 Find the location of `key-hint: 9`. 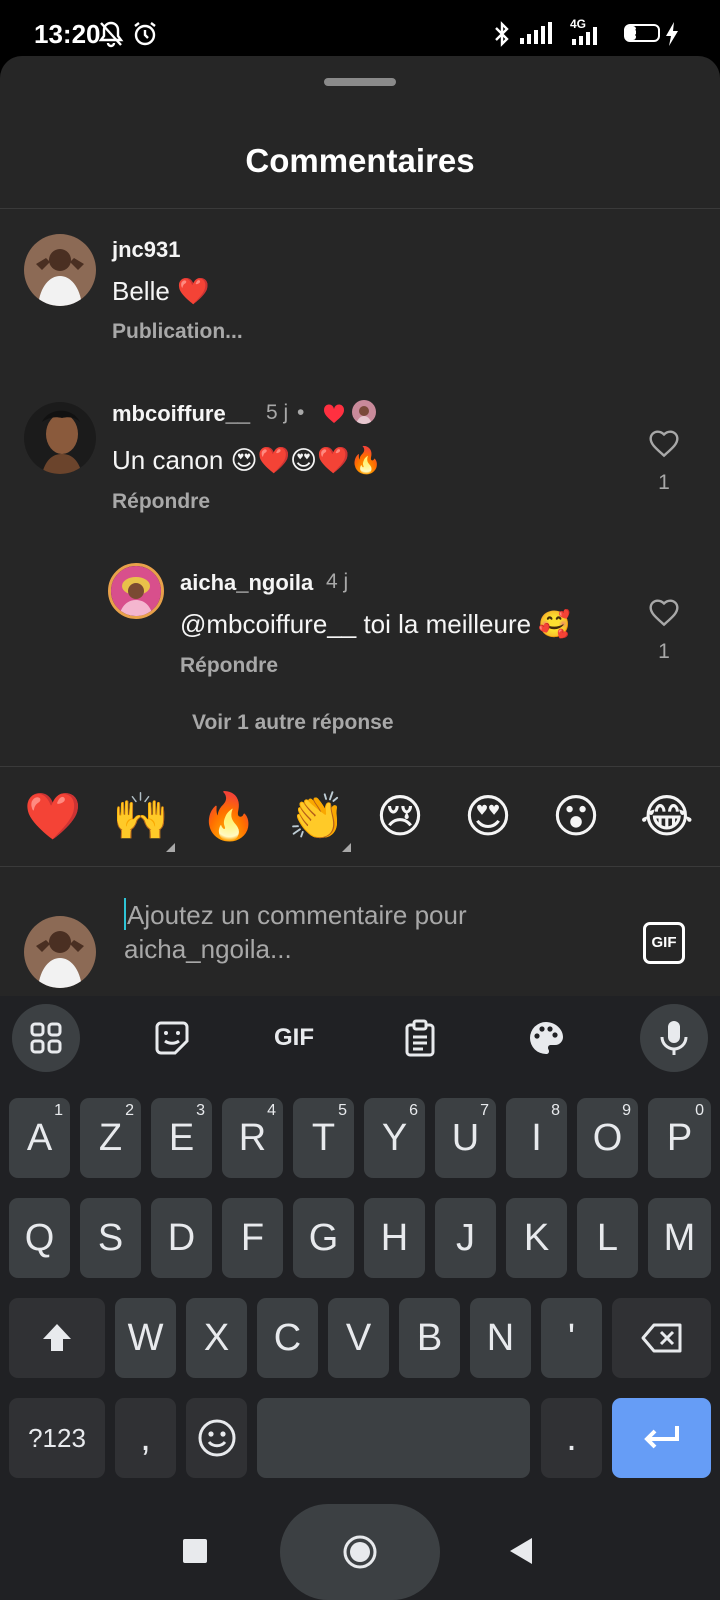

key-hint: 9 is located at coordinates (626, 1110).